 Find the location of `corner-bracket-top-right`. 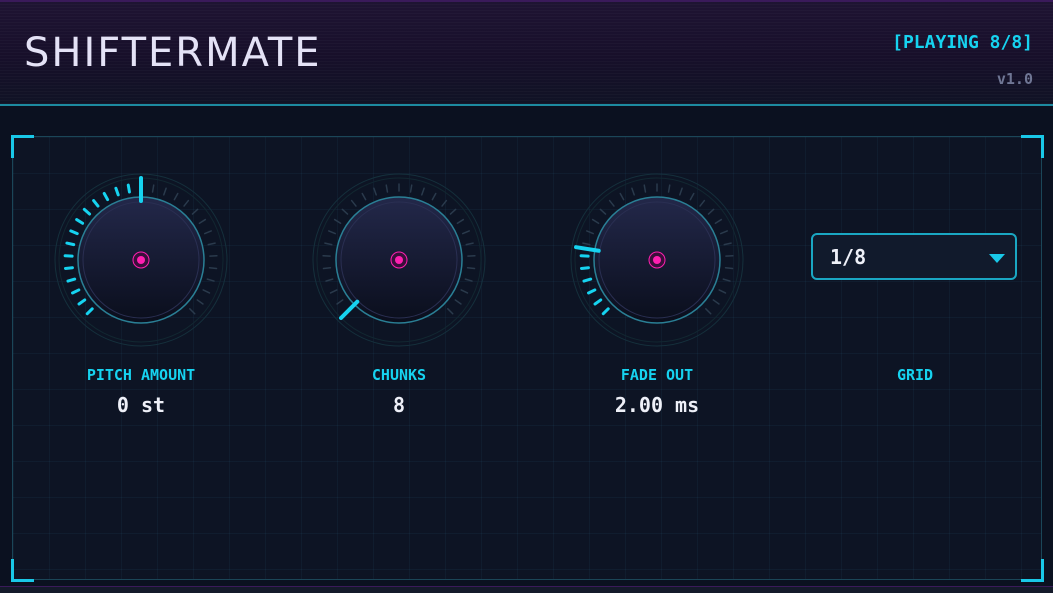

corner-bracket-top-right is located at coordinates (1032, 146).